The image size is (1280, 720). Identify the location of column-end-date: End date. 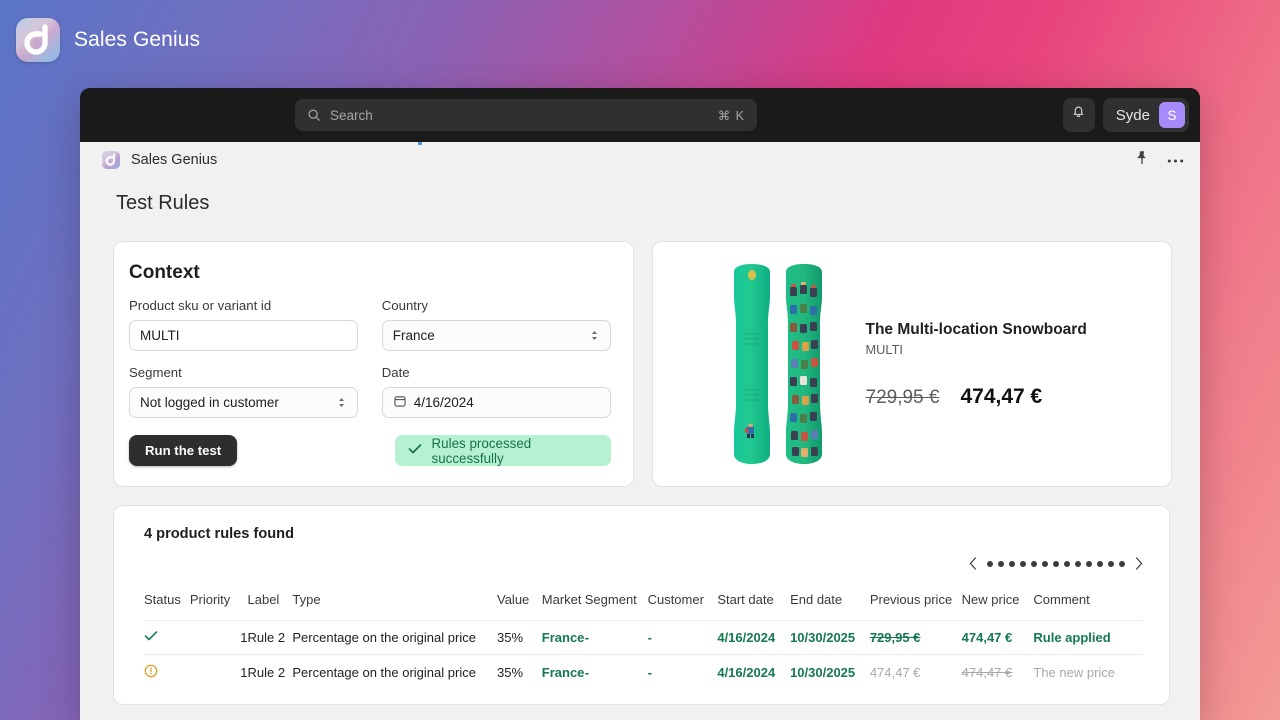
(816, 599).